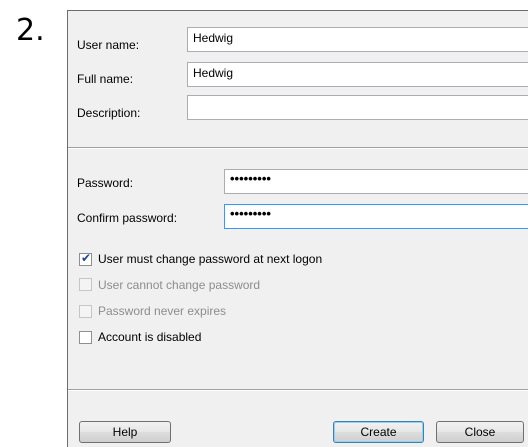  What do you see at coordinates (179, 285) in the screenshot?
I see `cannot-change-password-label: User cannot change password` at bounding box center [179, 285].